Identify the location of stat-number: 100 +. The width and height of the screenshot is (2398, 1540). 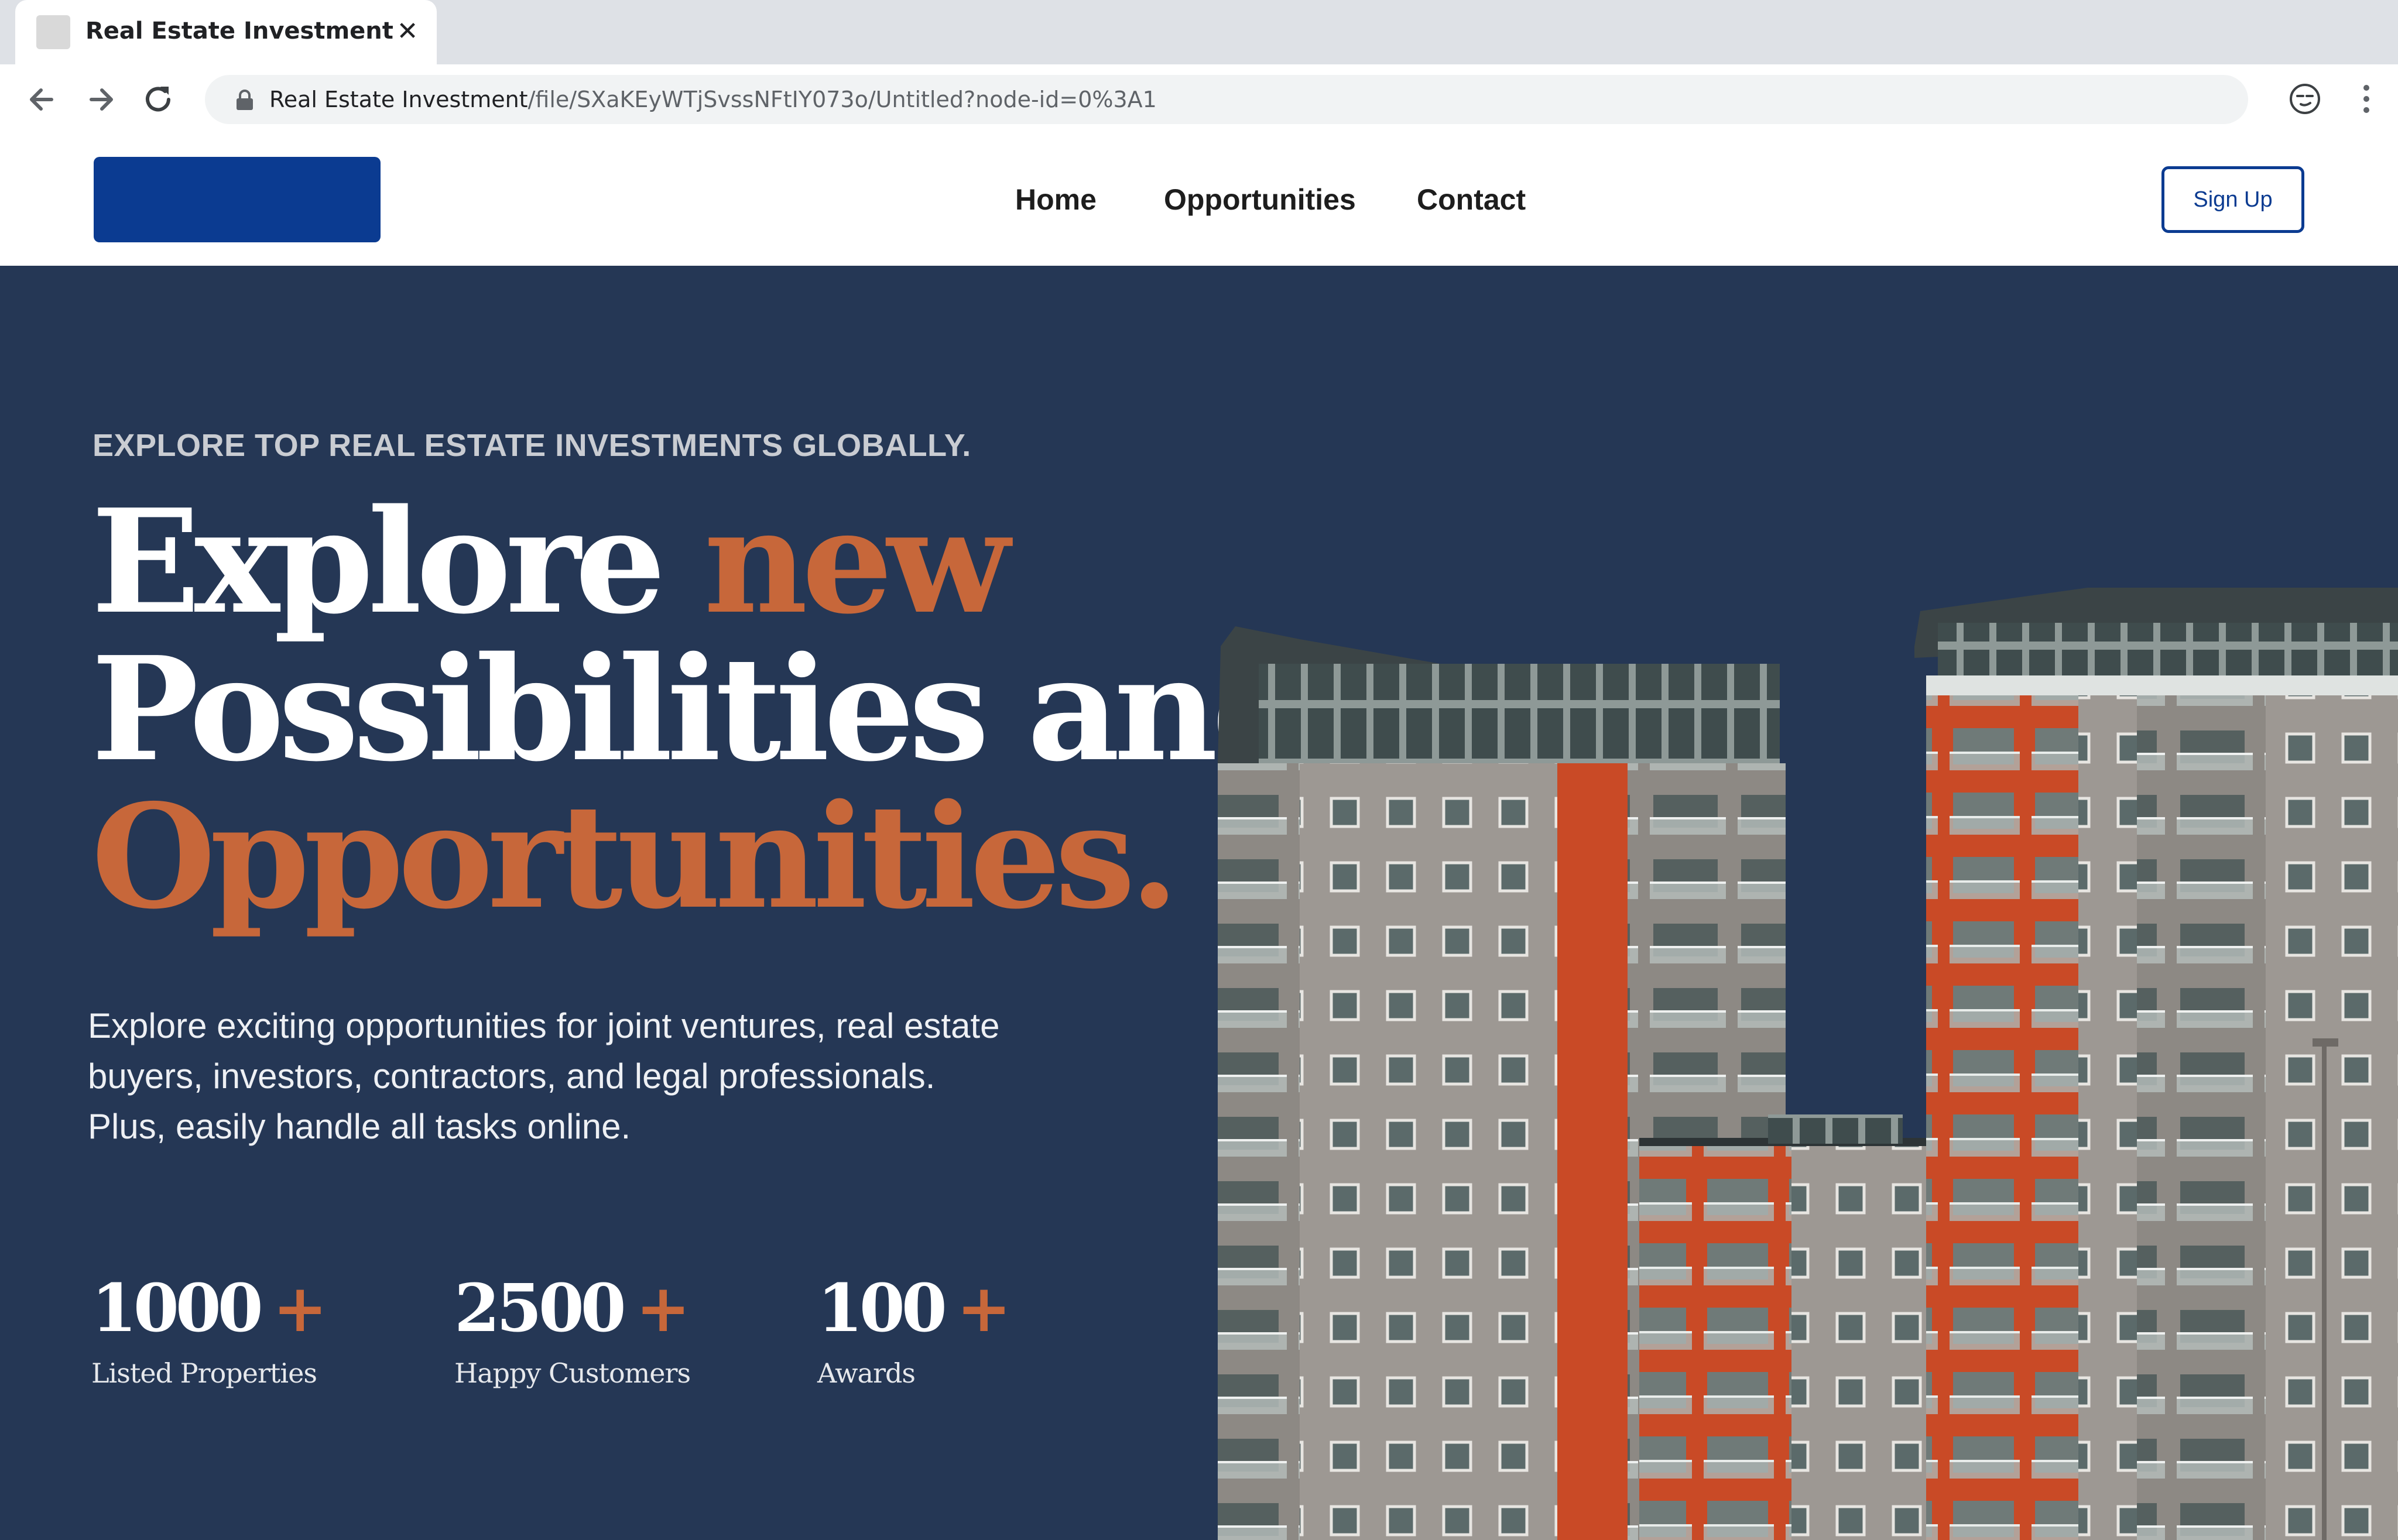
(914, 1308).